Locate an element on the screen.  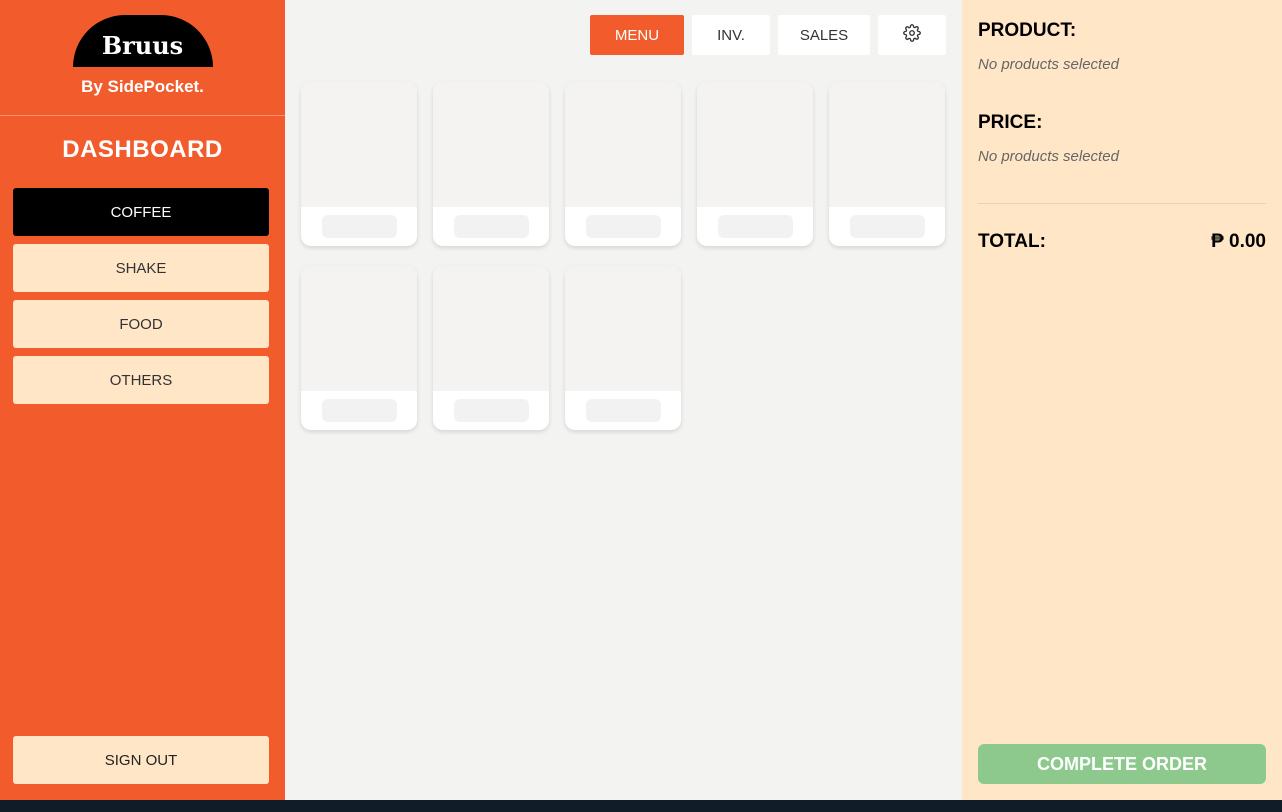
bottom-strip is located at coordinates (641, 806).